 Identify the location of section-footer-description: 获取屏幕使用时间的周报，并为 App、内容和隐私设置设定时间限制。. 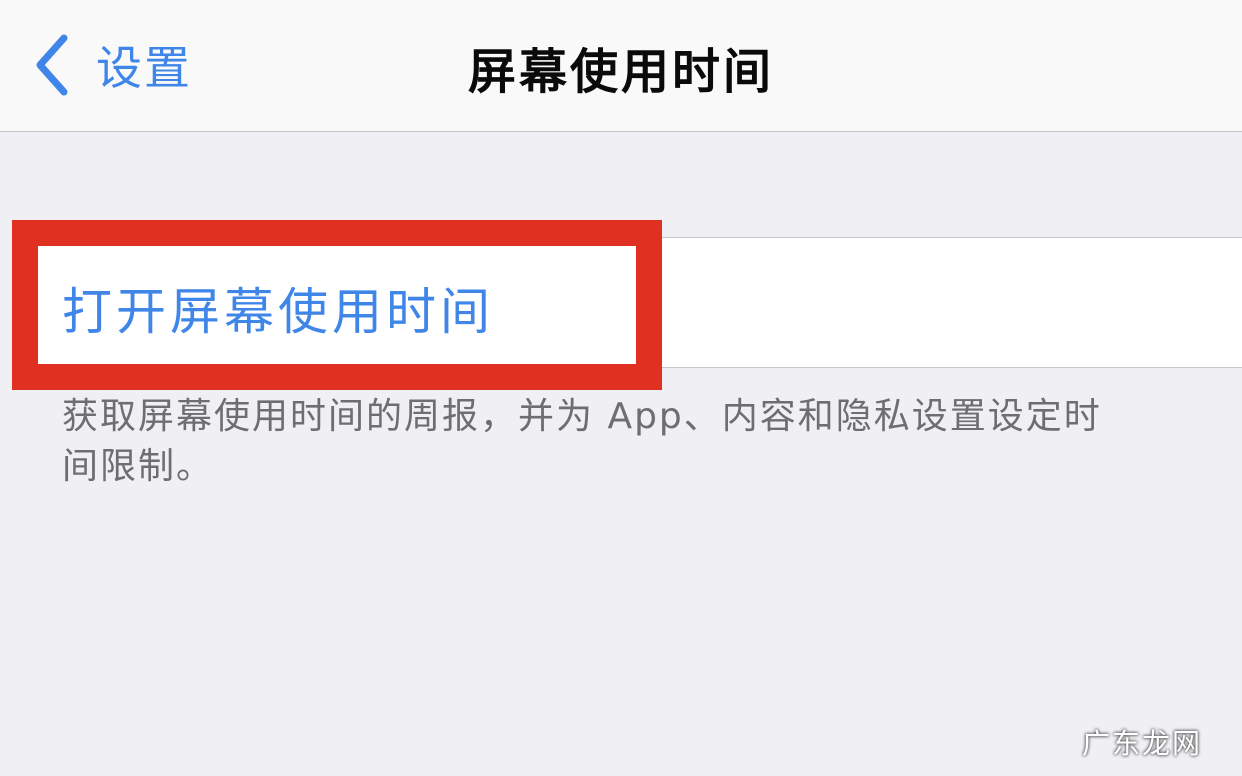
(582, 441).